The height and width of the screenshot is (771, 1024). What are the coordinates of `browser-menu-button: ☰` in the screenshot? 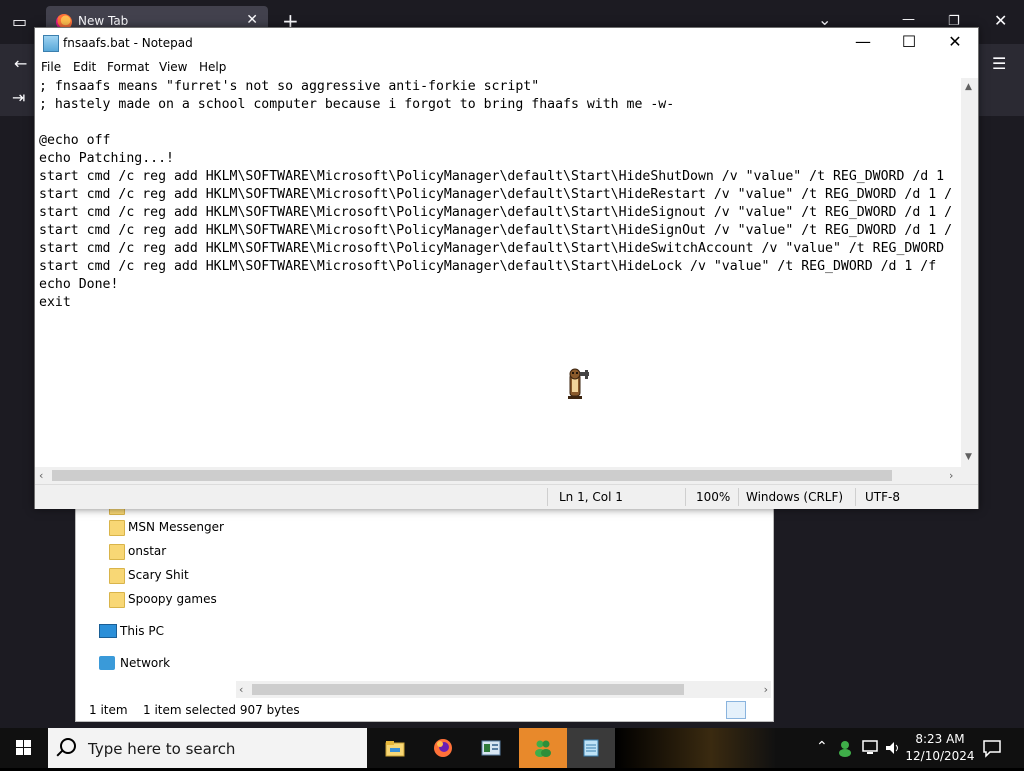 It's located at (999, 64).